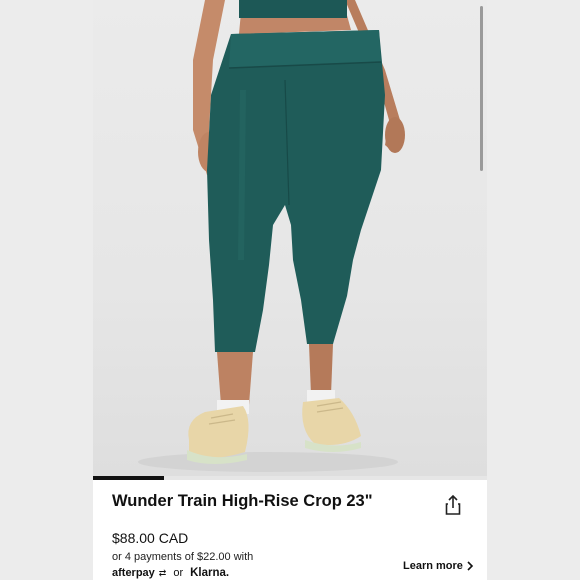 The height and width of the screenshot is (580, 580). What do you see at coordinates (481, 88) in the screenshot?
I see `image-scrollbar` at bounding box center [481, 88].